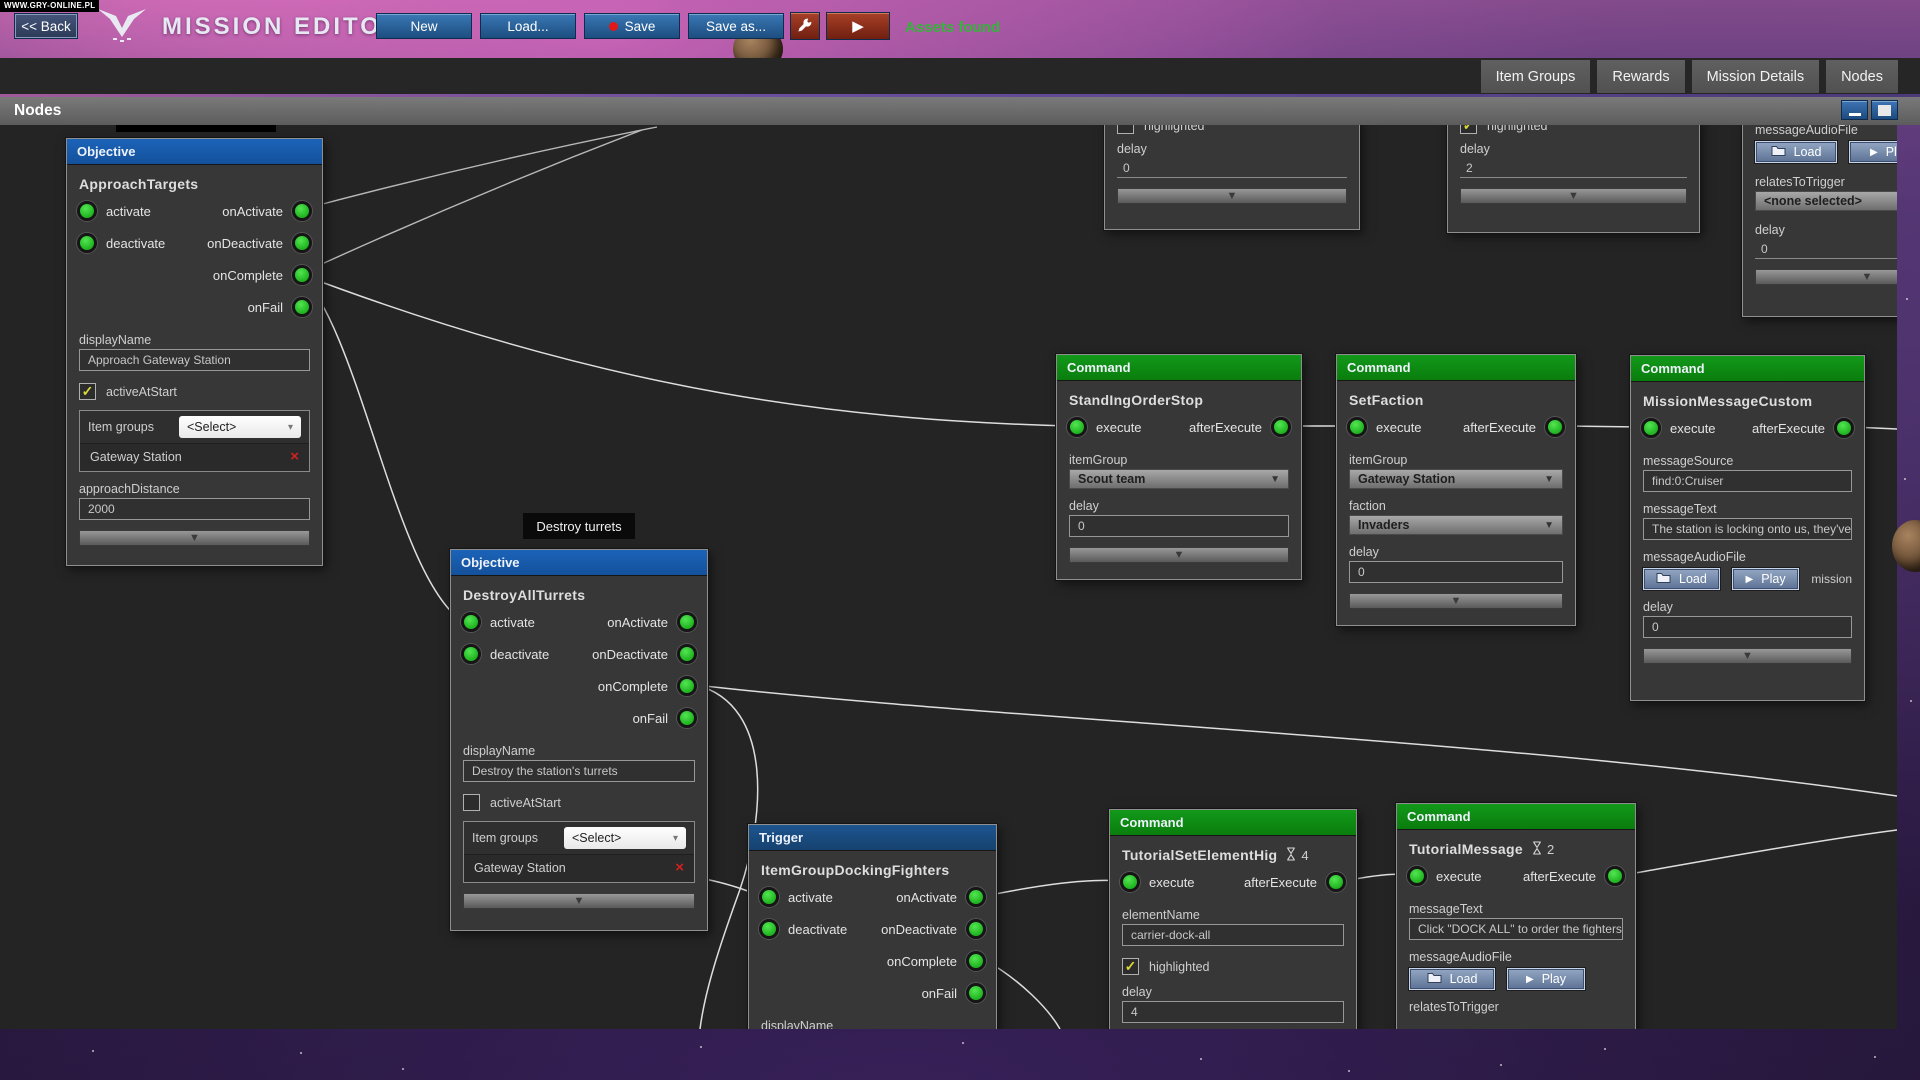  What do you see at coordinates (1755, 76) in the screenshot?
I see `tab-mission-details: Mission Details` at bounding box center [1755, 76].